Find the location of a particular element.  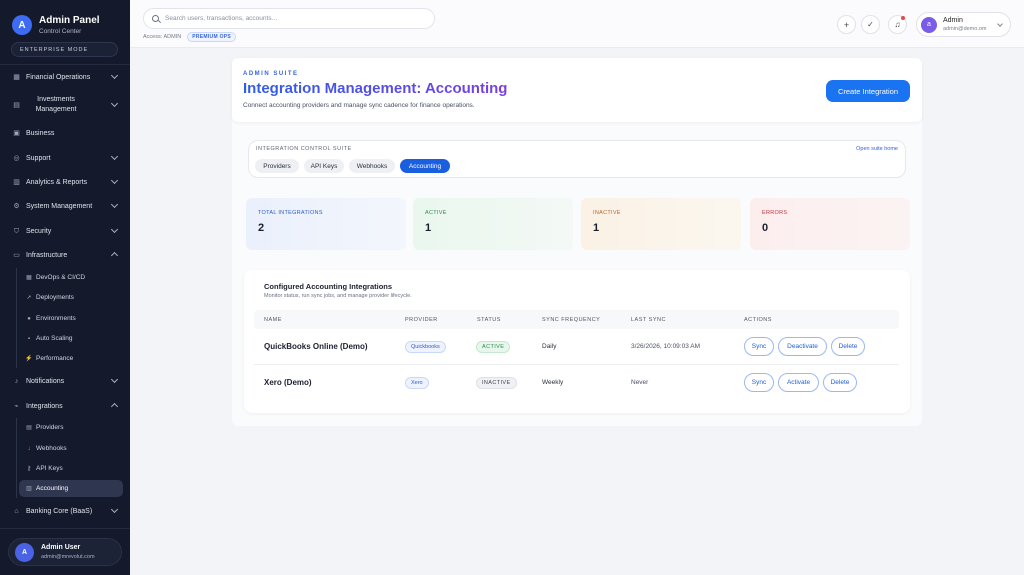

sidebar-subitem-label: Providers is located at coordinates (50, 427).